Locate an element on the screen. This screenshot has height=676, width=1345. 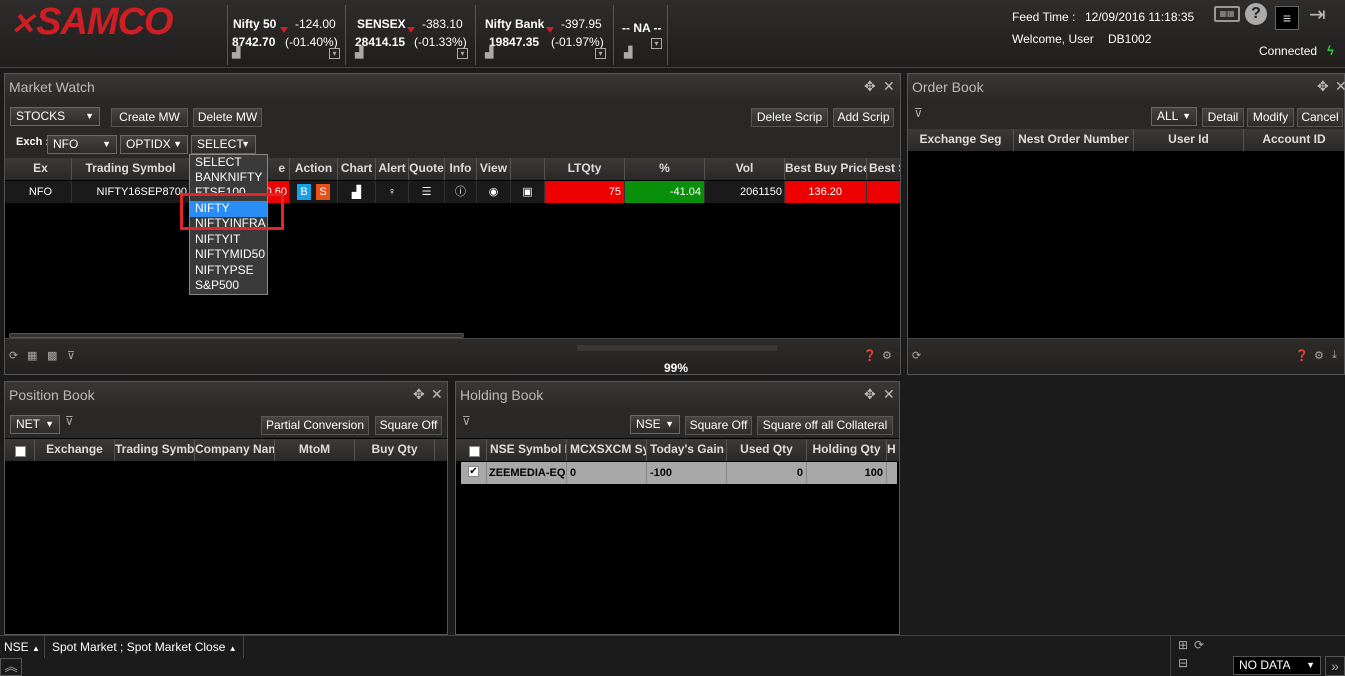
buy-button: B is located at coordinates (304, 192).